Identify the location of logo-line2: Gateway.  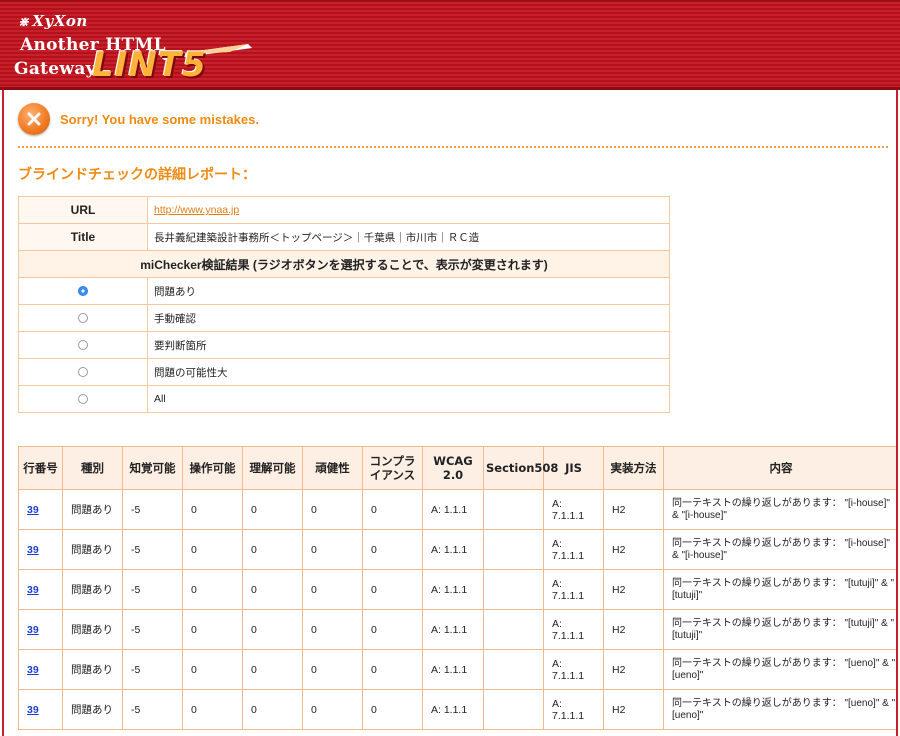
(55, 69).